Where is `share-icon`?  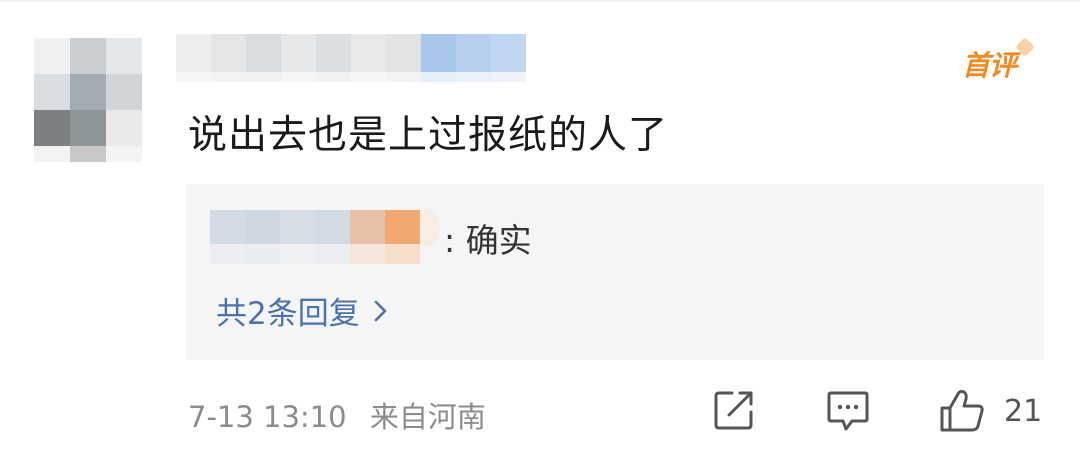
share-icon is located at coordinates (734, 410).